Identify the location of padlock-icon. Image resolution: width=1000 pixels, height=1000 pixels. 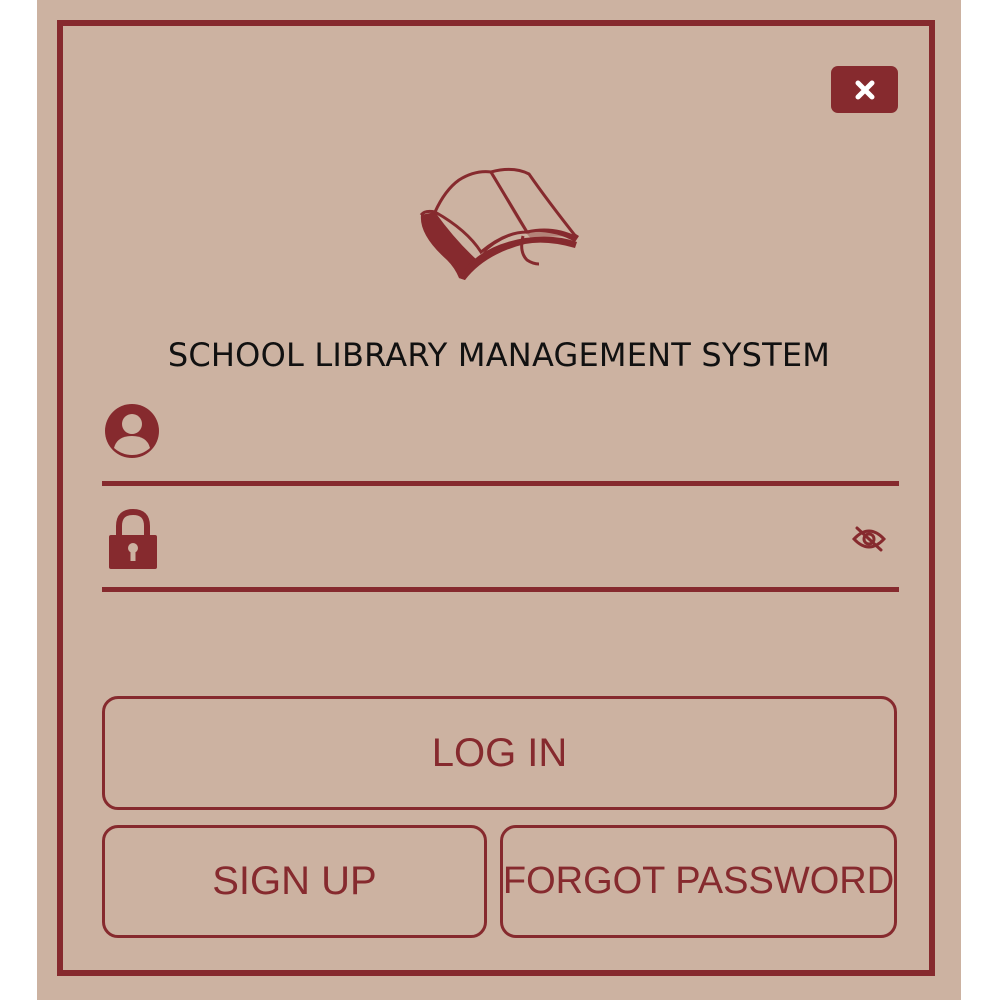
(133, 538).